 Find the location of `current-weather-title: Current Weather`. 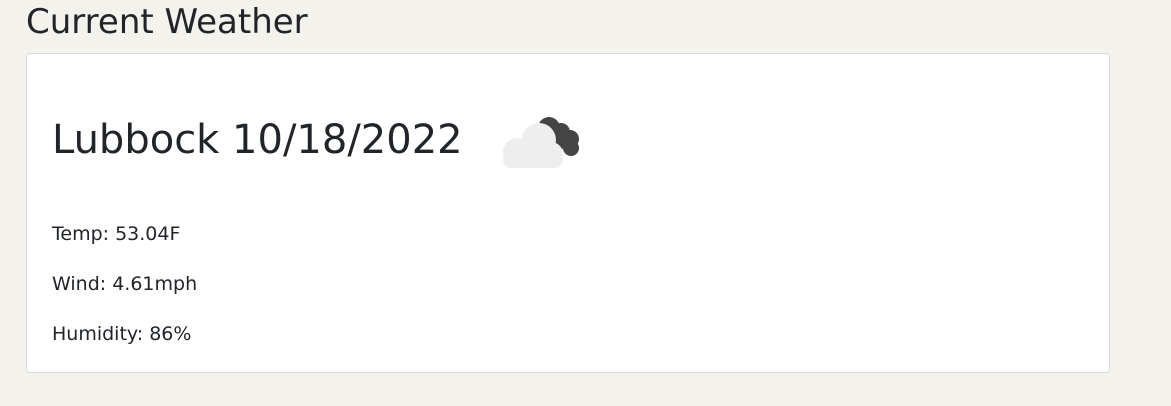

current-weather-title: Current Weather is located at coordinates (167, 22).